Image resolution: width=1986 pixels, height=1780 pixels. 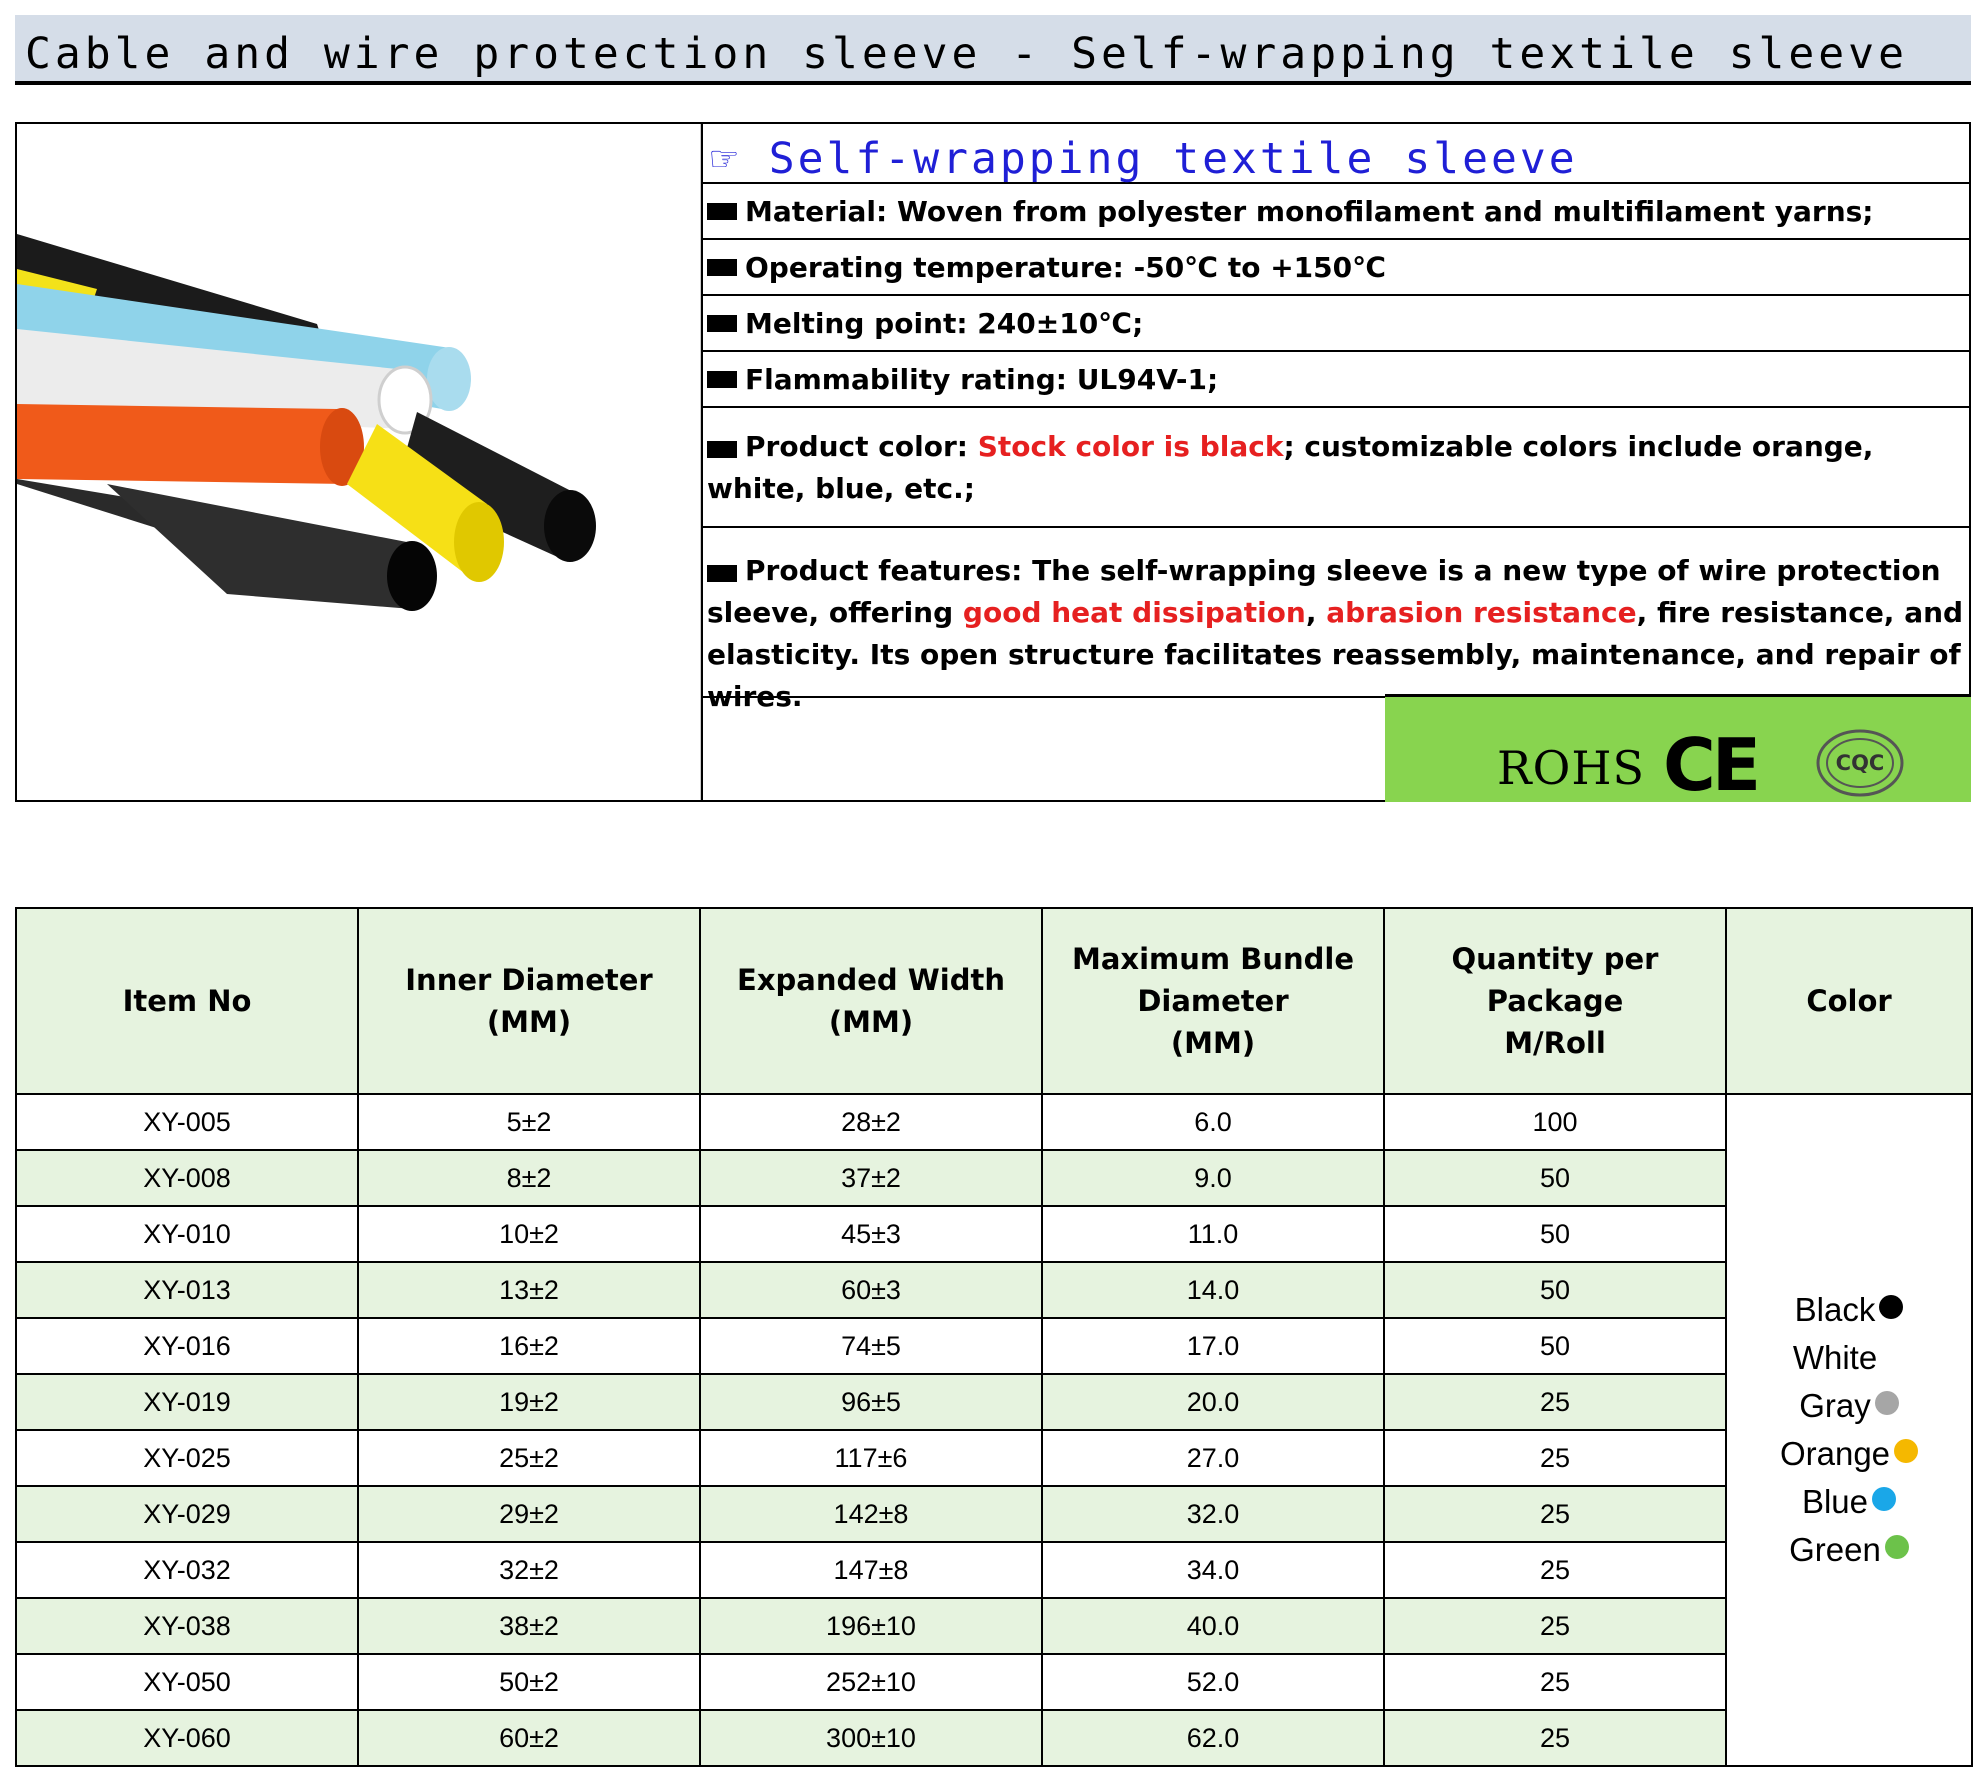 I want to click on certification-bar: ROHS CE CQC, so click(x=1678, y=750).